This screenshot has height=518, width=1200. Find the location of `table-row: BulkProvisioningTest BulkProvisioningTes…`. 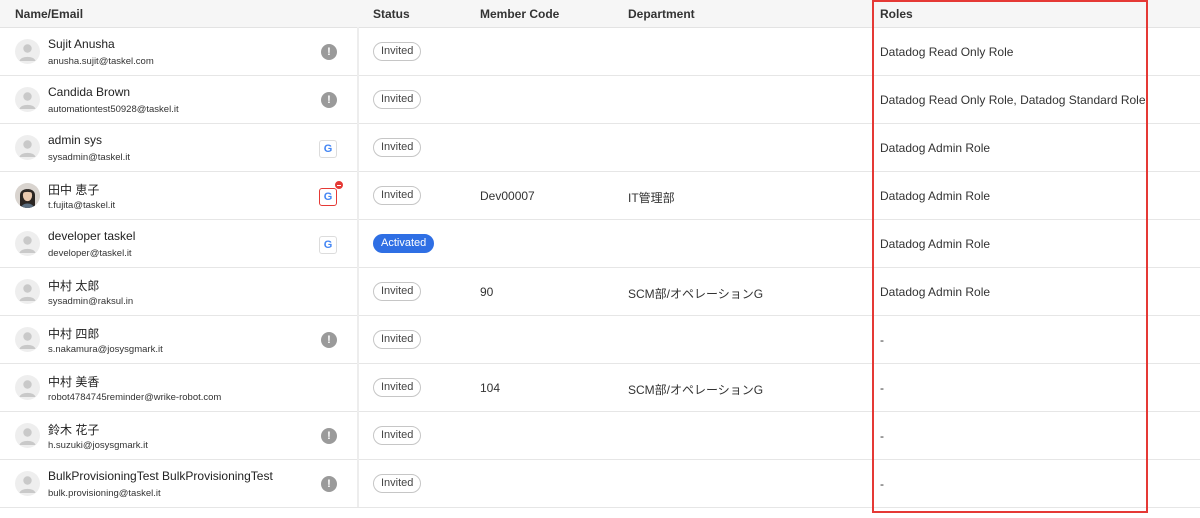

table-row: BulkProvisioningTest BulkProvisioningTes… is located at coordinates (600, 484).